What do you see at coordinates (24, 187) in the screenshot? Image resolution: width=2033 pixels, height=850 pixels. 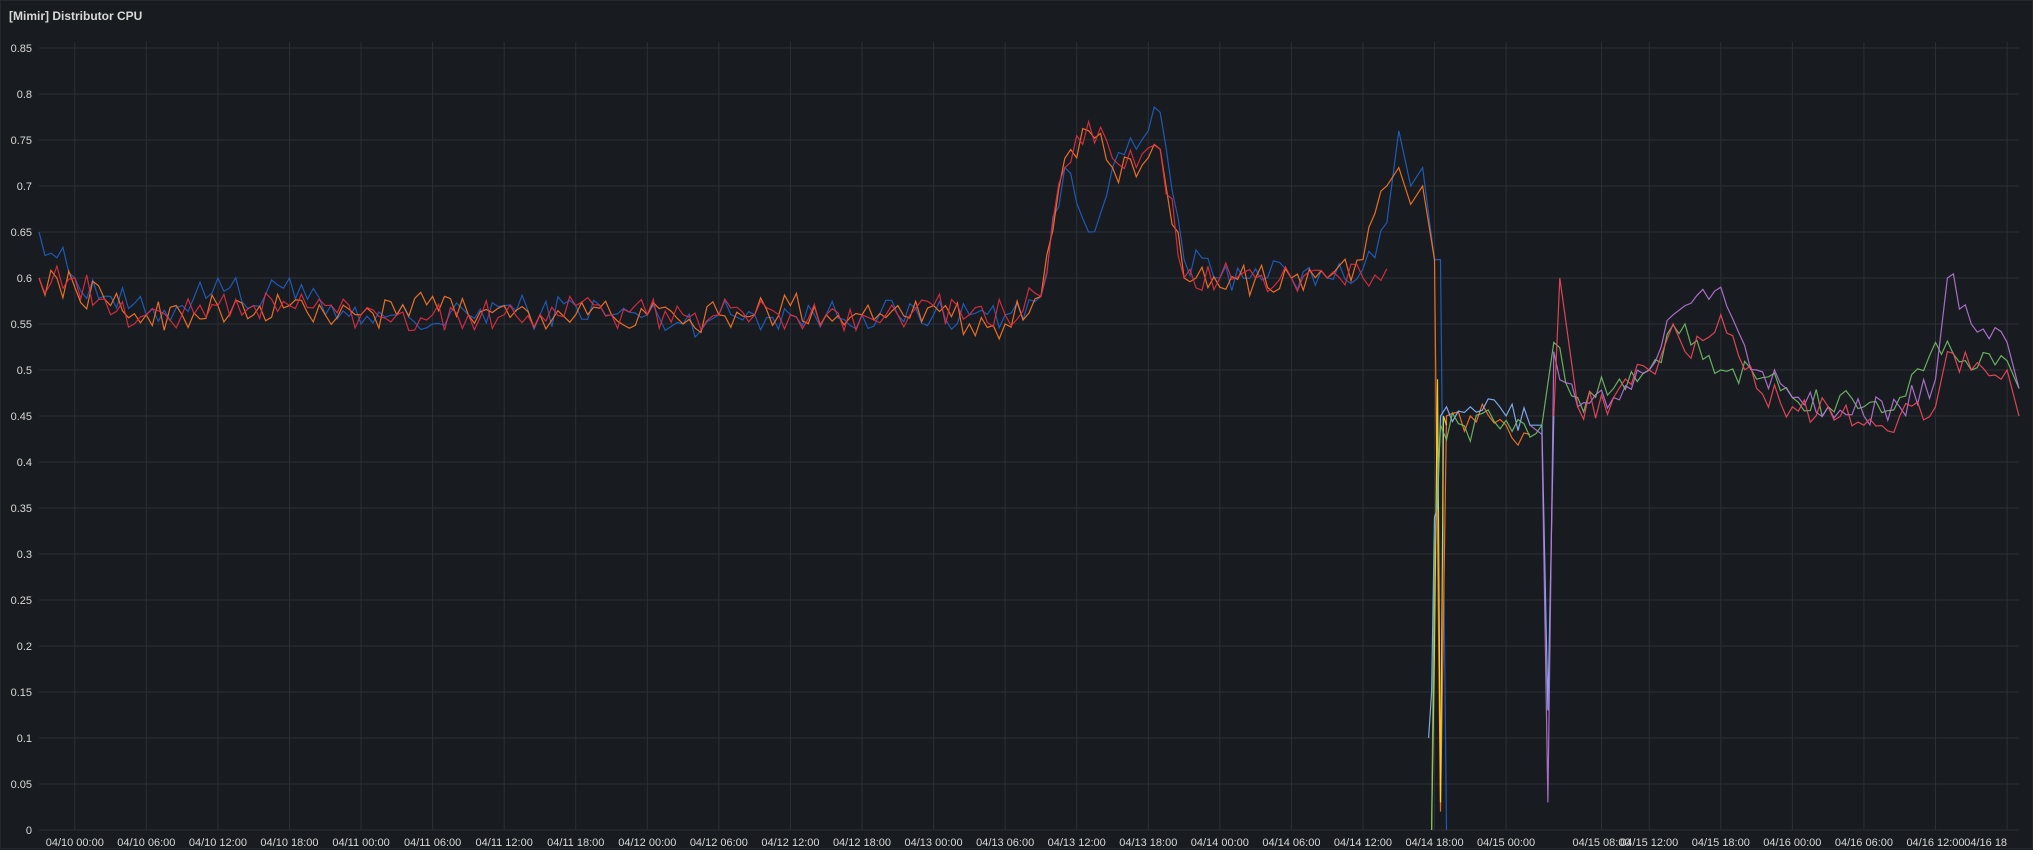 I see `y-tick-label: 0.7` at bounding box center [24, 187].